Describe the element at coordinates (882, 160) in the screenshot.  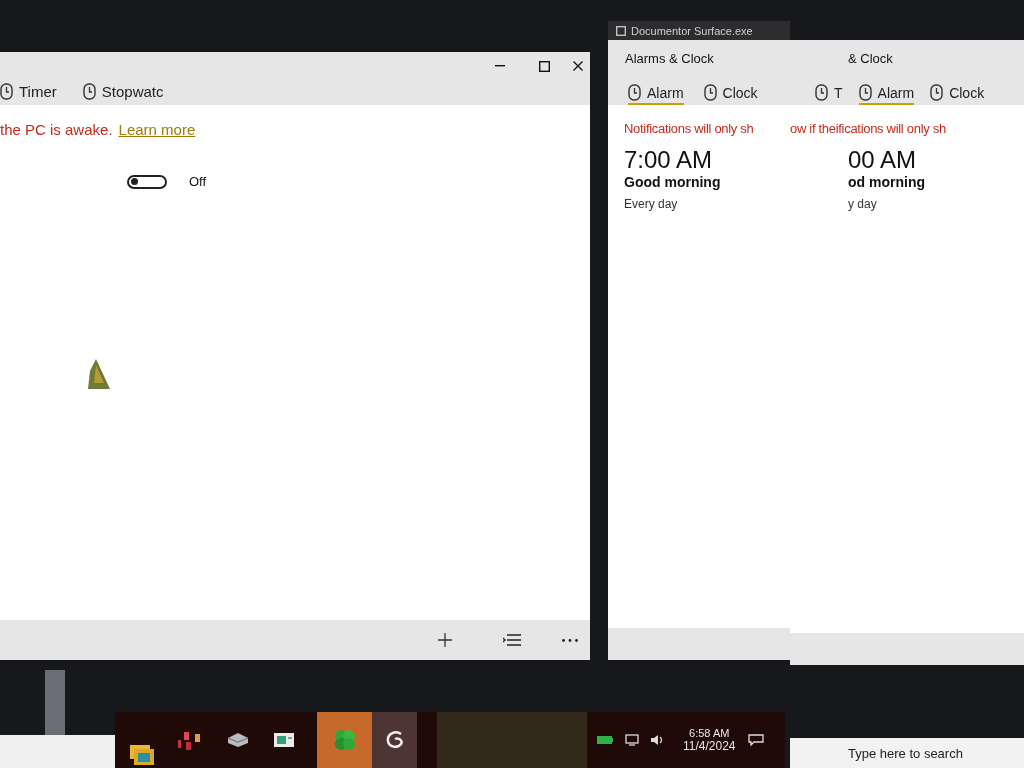
I see `alarm-time: 00 AM` at that location.